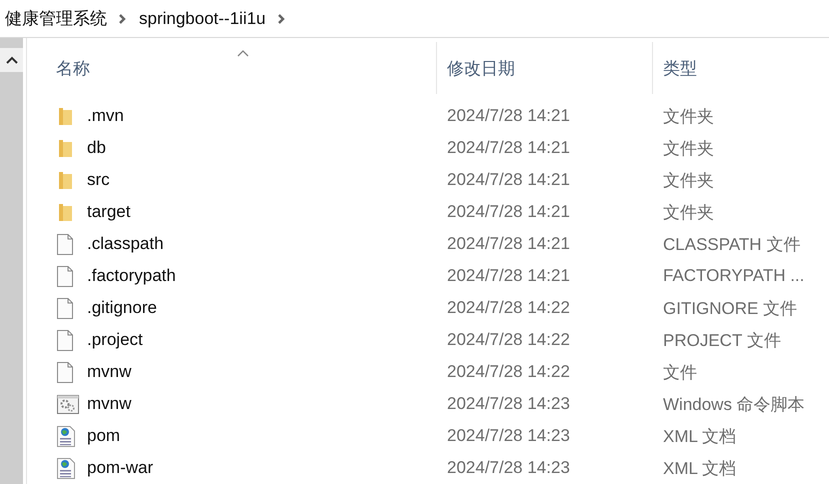 The height and width of the screenshot is (484, 829). What do you see at coordinates (68, 404) in the screenshot?
I see `gear-file-icon` at bounding box center [68, 404].